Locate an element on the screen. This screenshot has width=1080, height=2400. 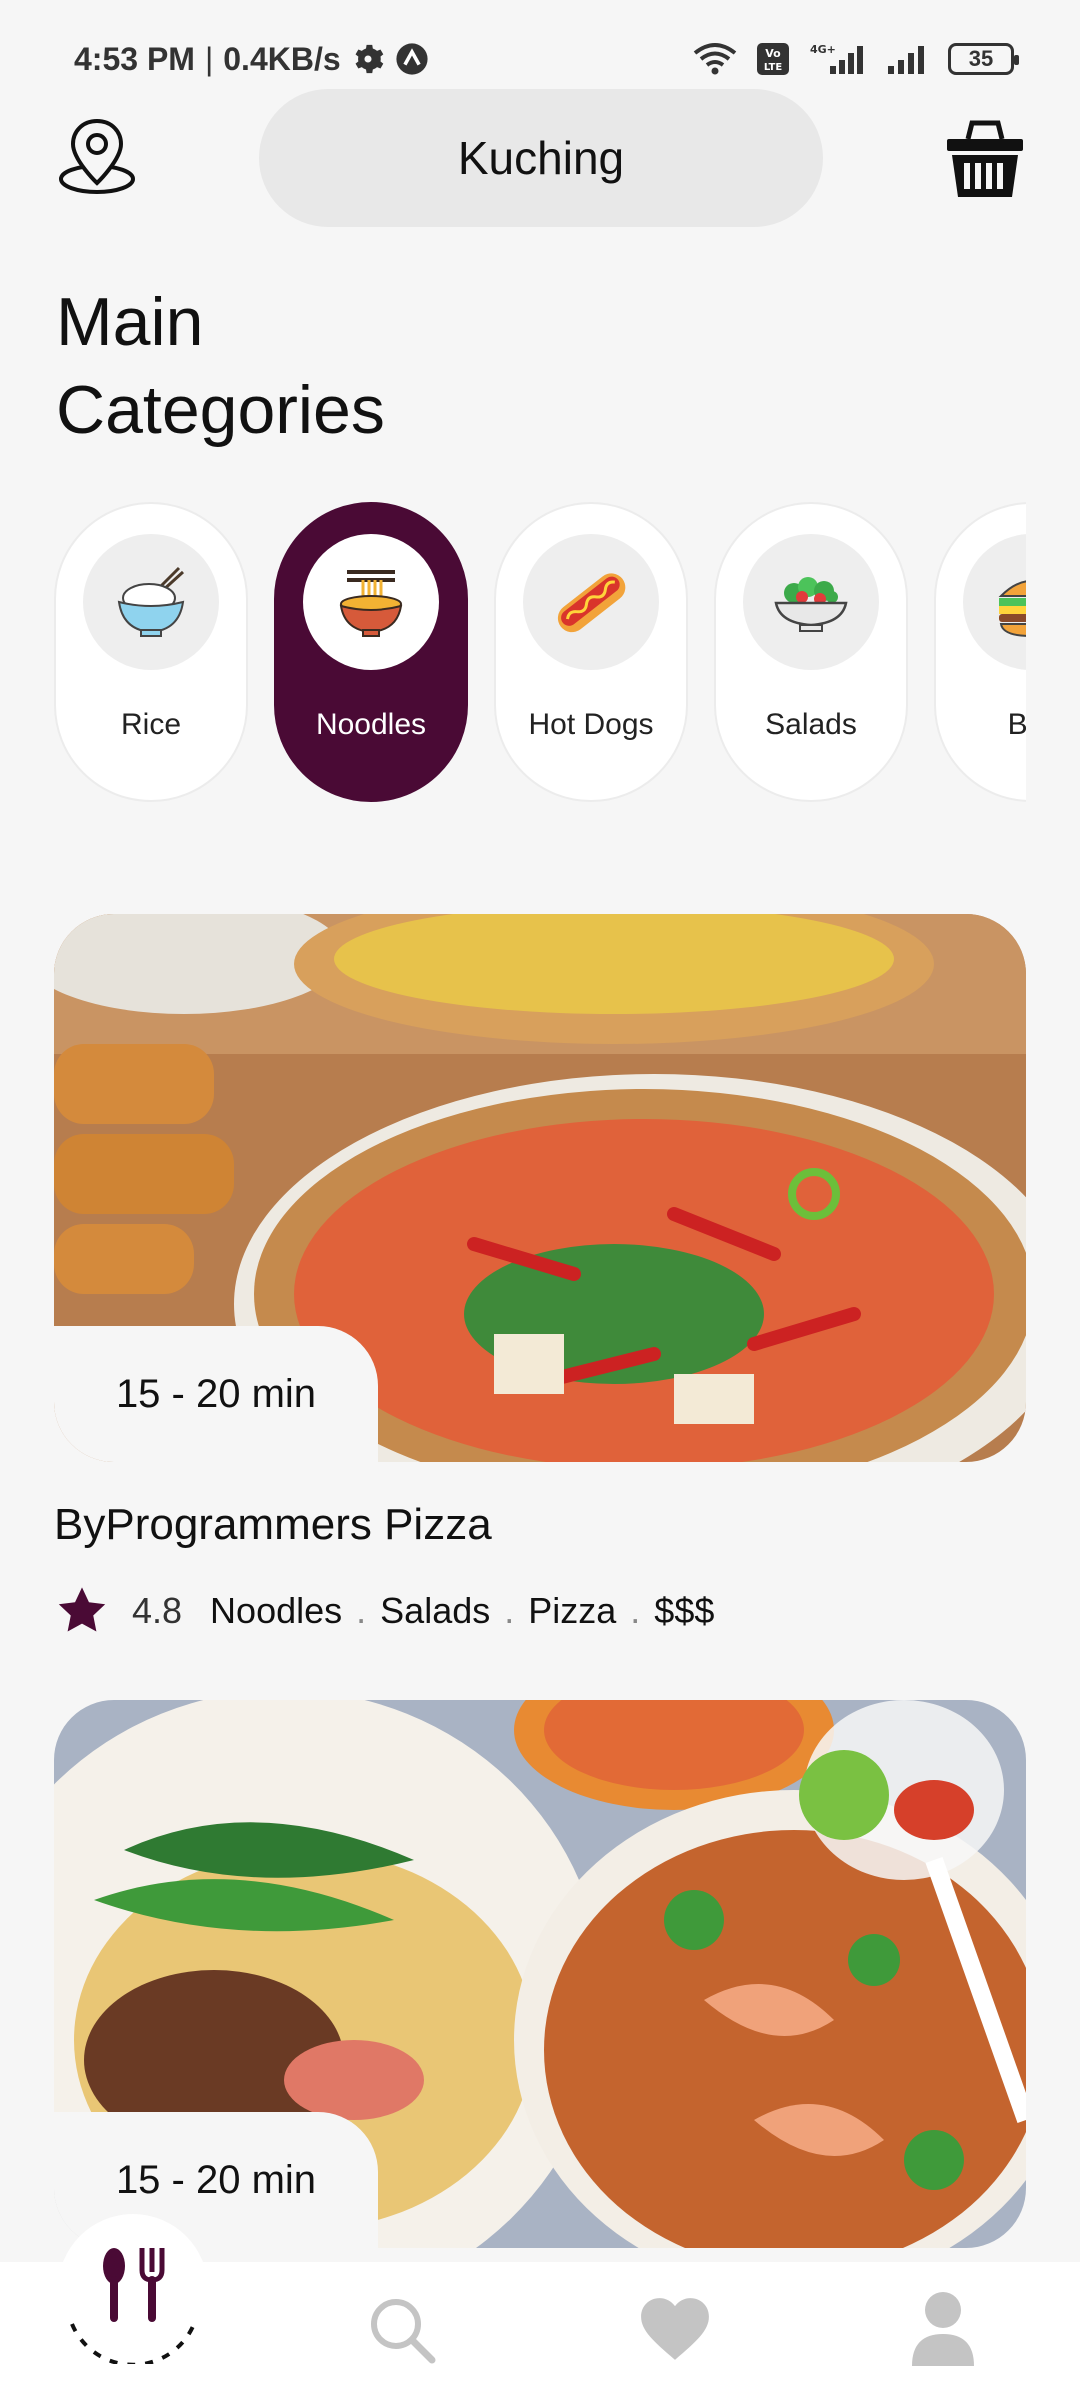
salad-icon is located at coordinates (811, 604).